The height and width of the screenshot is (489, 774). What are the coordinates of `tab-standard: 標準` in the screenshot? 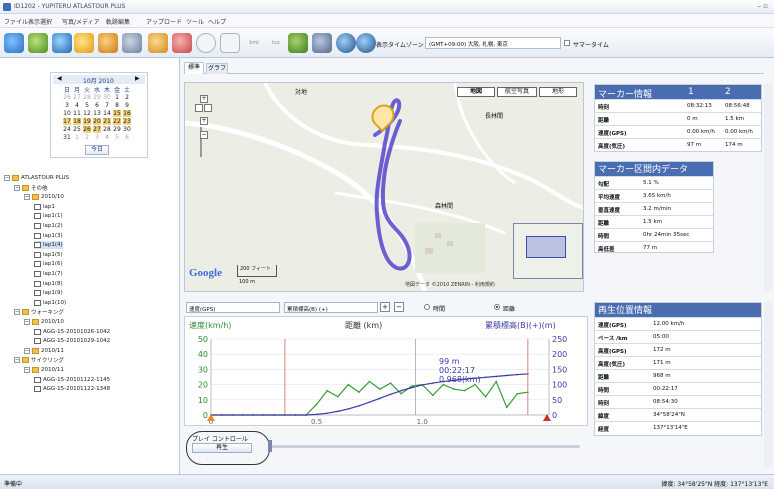 It's located at (194, 68).